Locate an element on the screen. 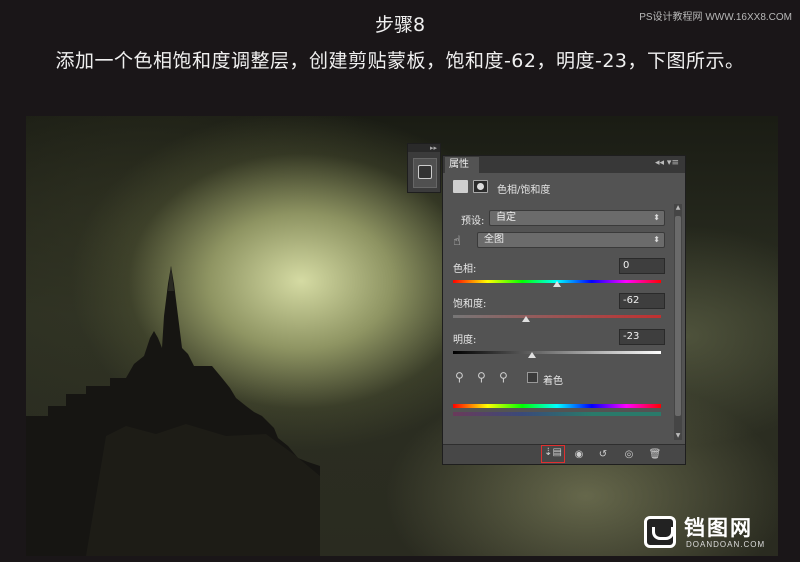 This screenshot has width=800, height=562. tab-properties: 属性 is located at coordinates (462, 165).